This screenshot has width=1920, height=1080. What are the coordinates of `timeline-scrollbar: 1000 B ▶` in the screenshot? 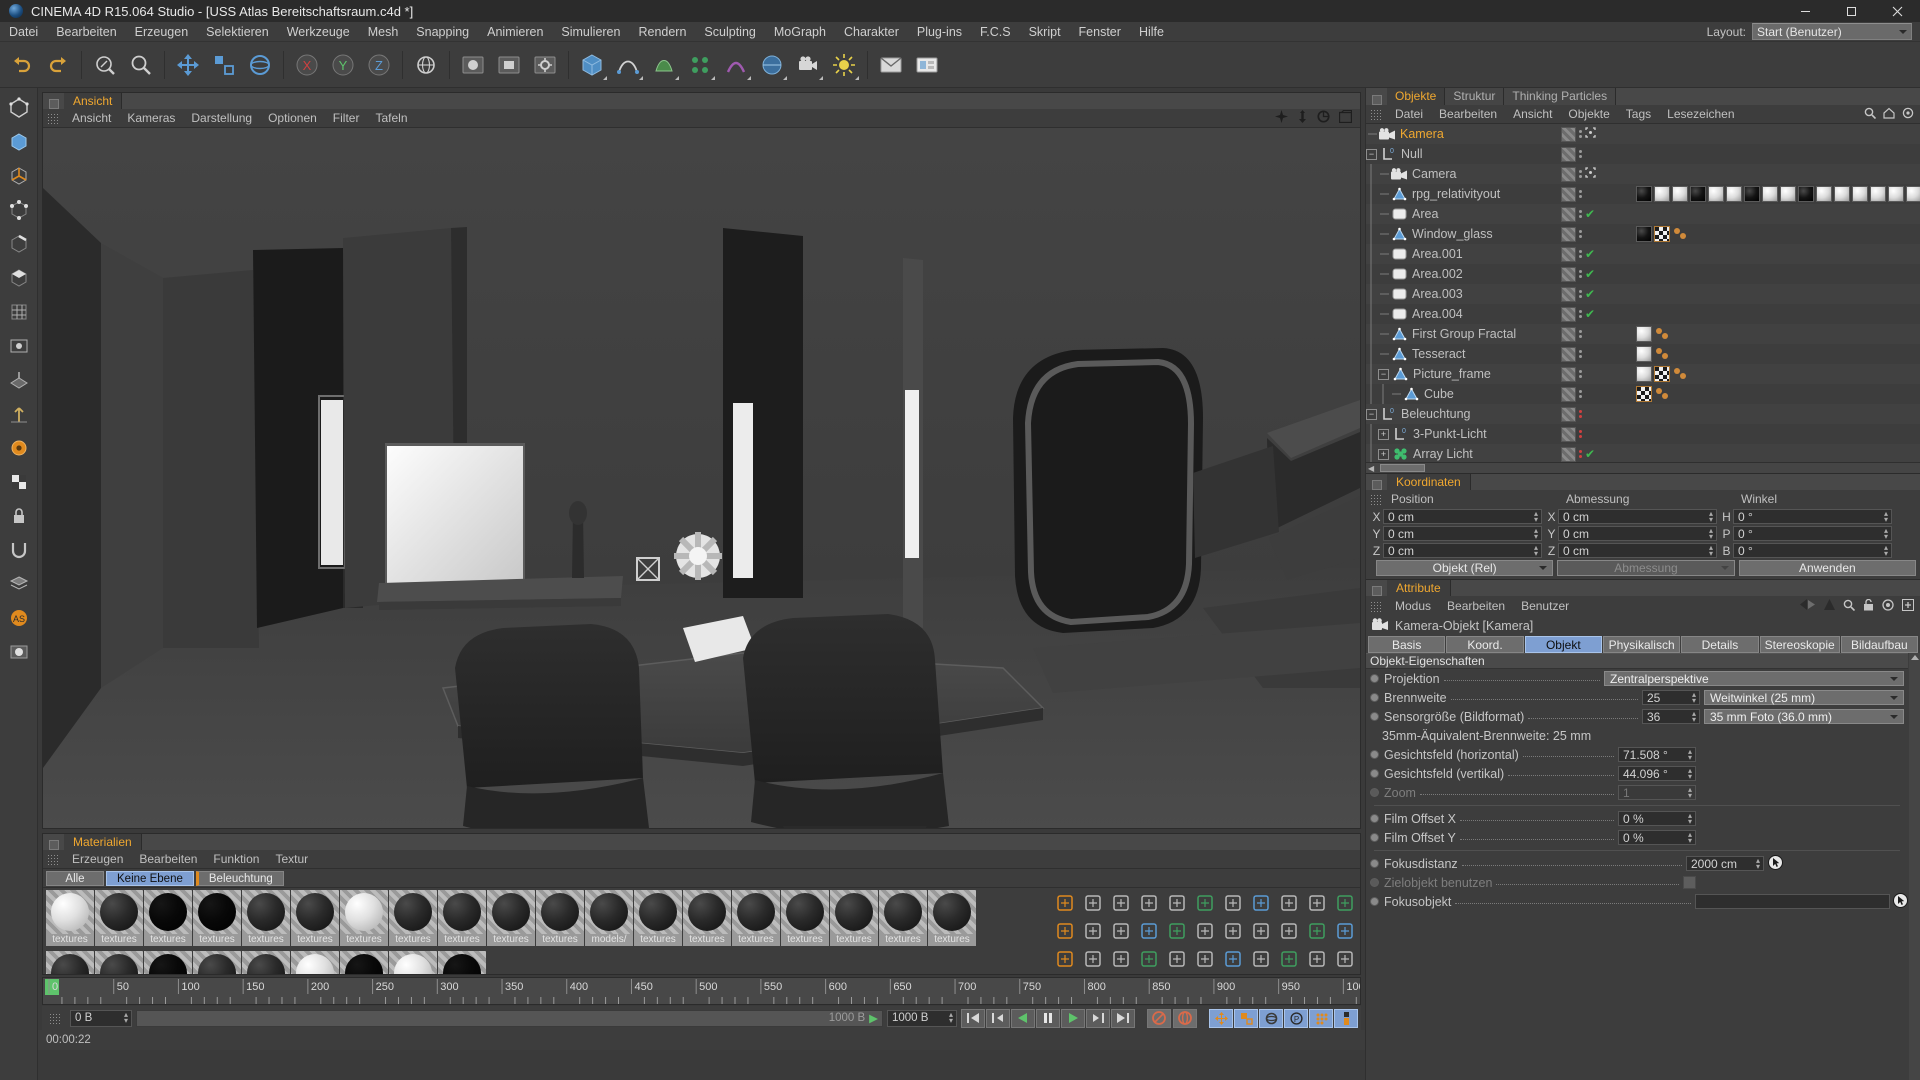 It's located at (509, 1018).